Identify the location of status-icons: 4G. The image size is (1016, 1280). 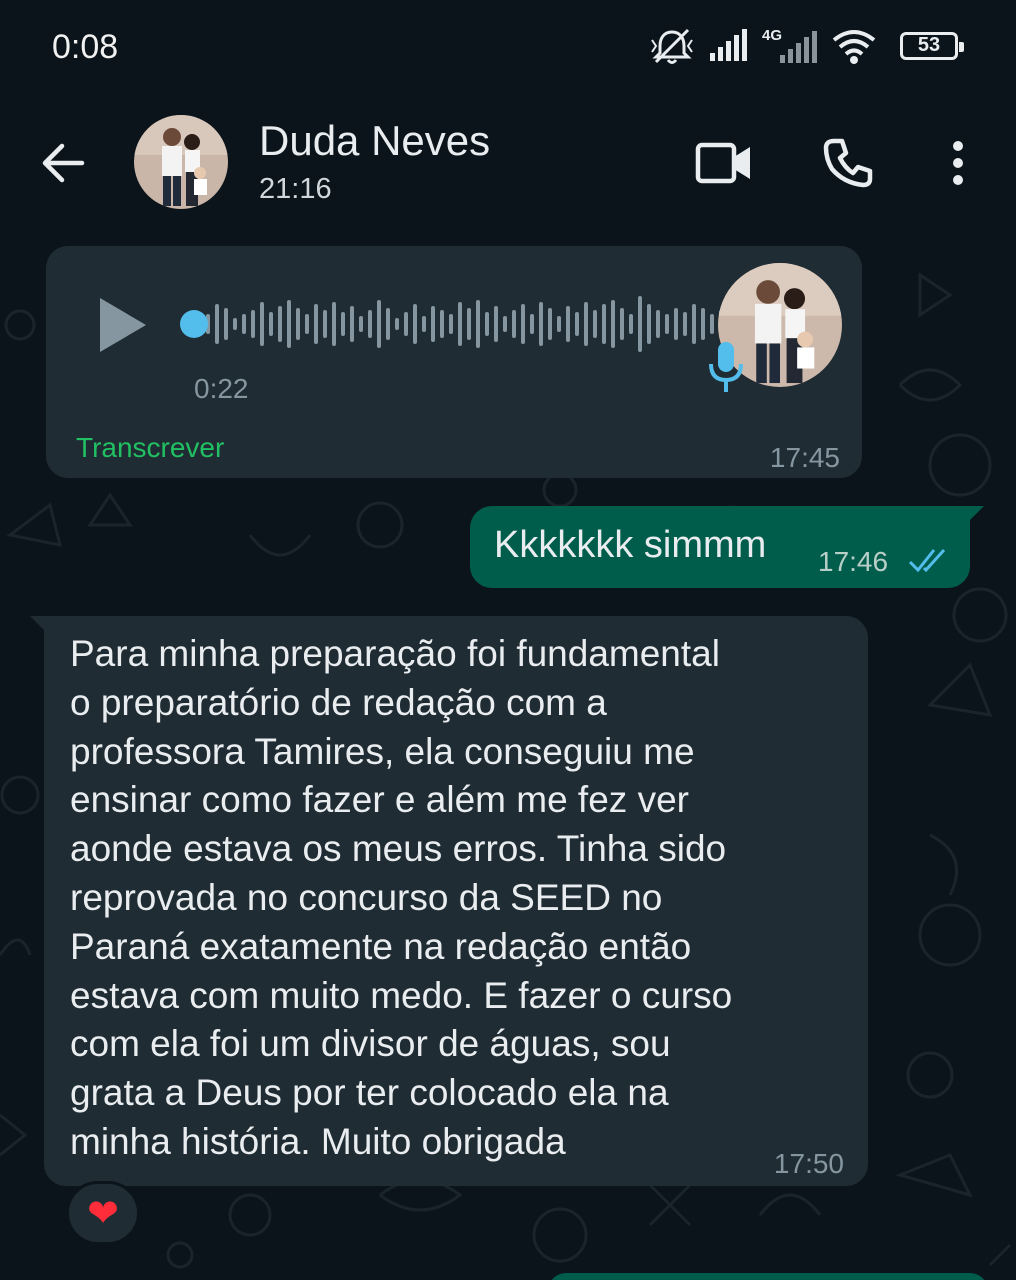
(763, 46).